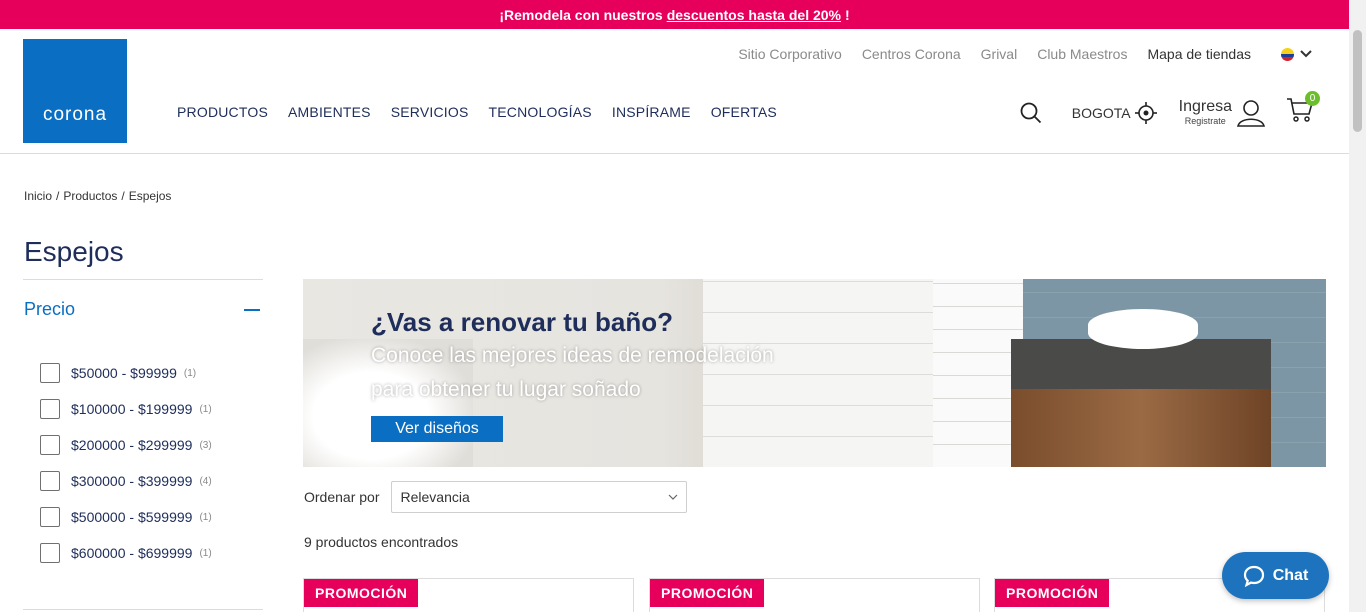 This screenshot has height=612, width=1366. Describe the element at coordinates (651, 112) in the screenshot. I see `nav-inspirame: INSPÍRAME` at that location.